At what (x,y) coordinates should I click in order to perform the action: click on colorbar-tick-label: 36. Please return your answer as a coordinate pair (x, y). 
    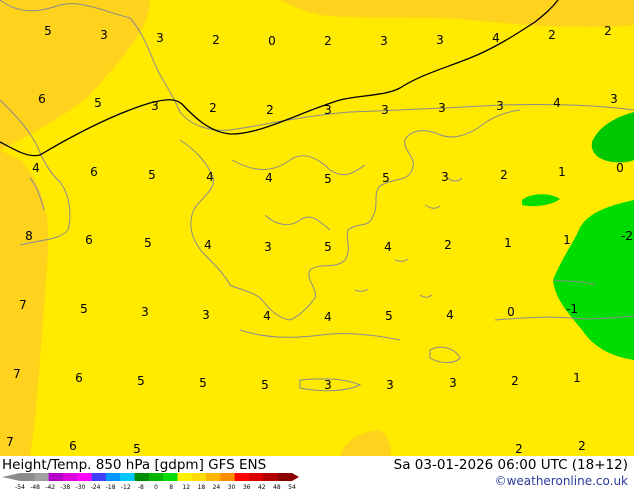
    Looking at the image, I should click on (247, 487).